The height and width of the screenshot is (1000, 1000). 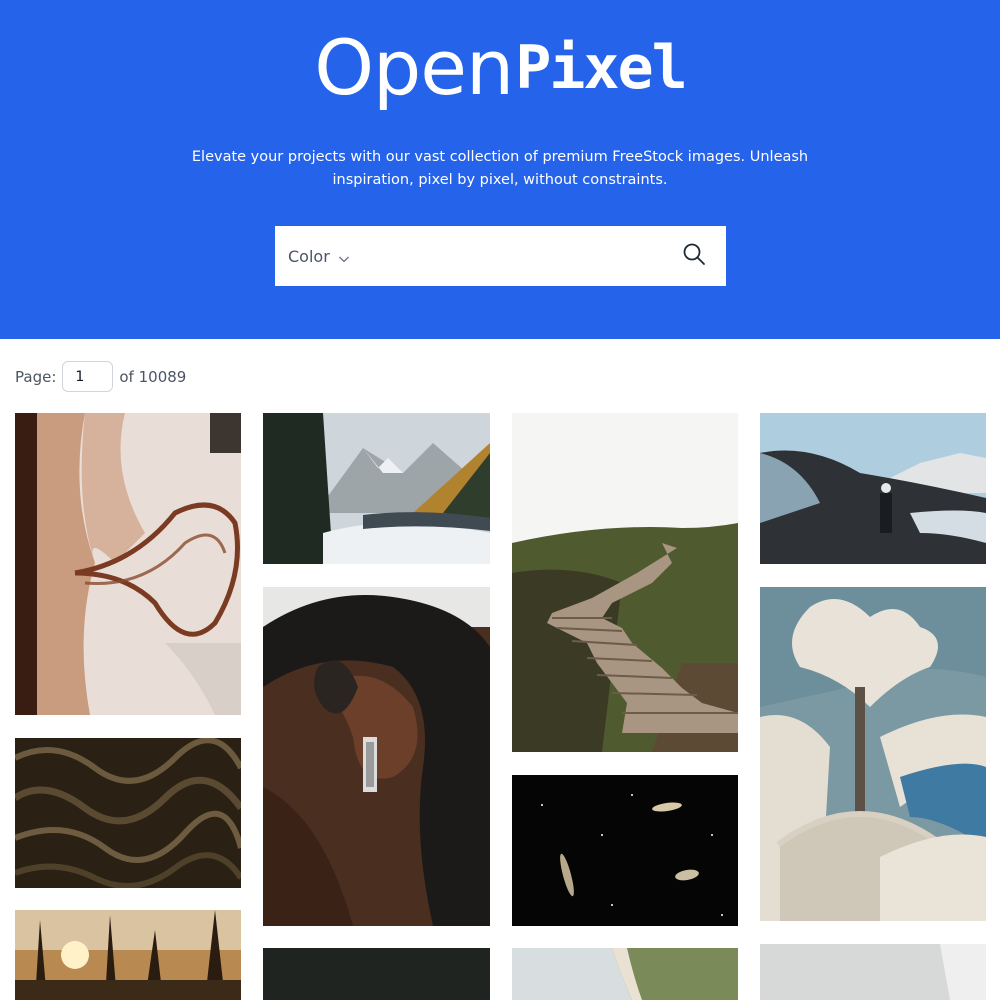 I want to click on gallery-image-snowy-mountain-lake, so click(x=376, y=488).